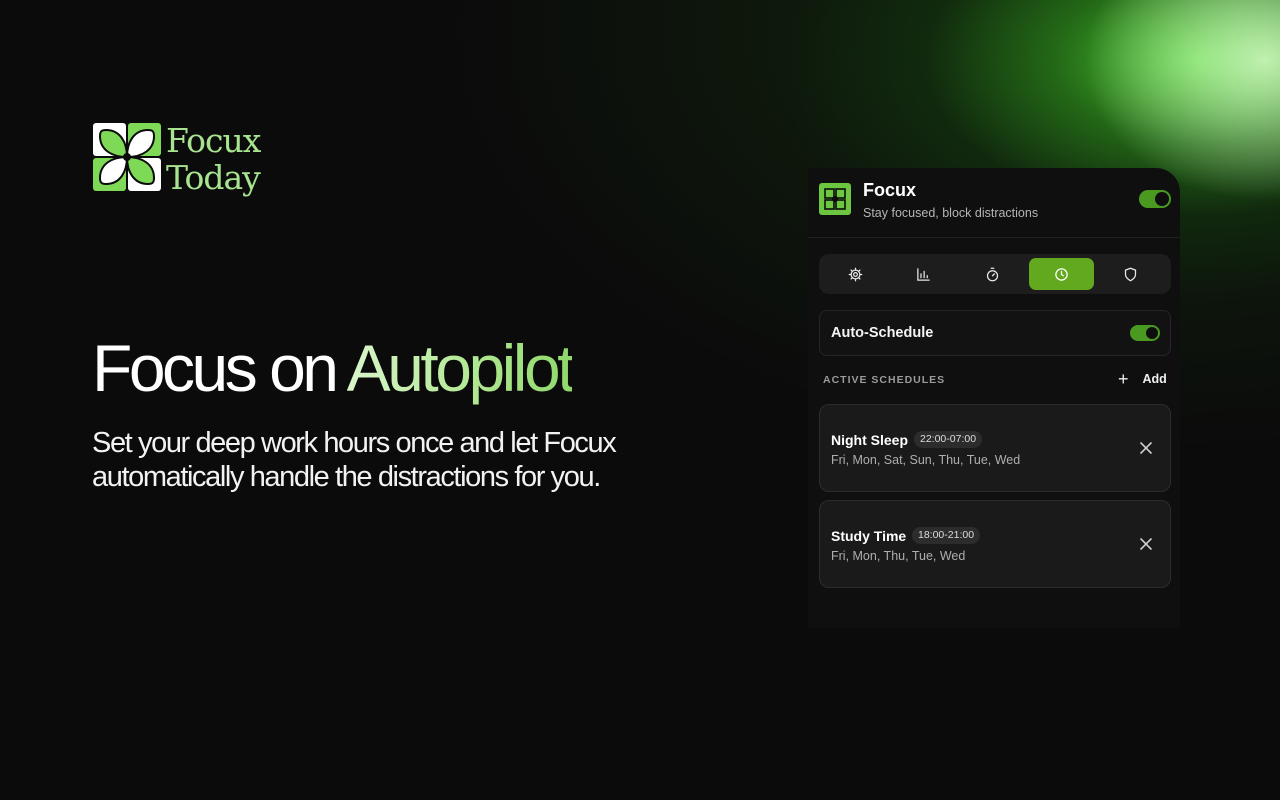 This screenshot has height=800, width=1280. What do you see at coordinates (951, 213) in the screenshot?
I see `app-tagline: Stay focused, block distractions` at bounding box center [951, 213].